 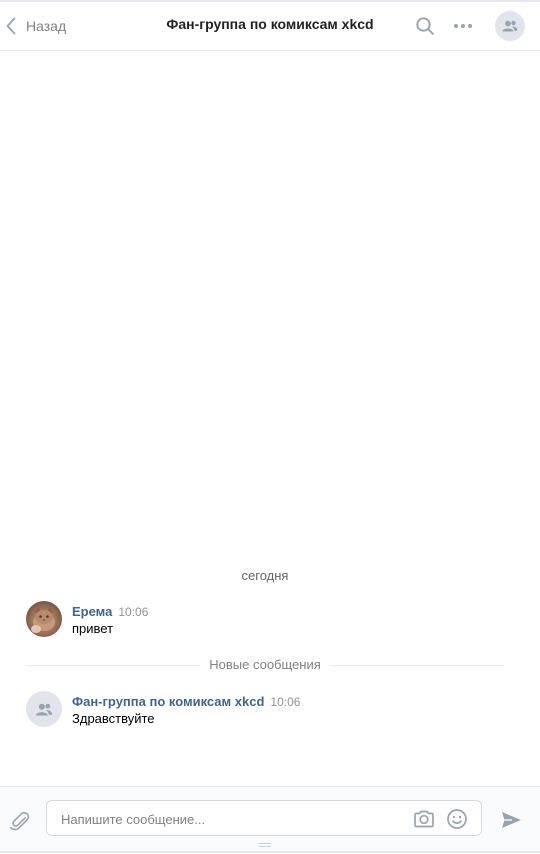 I want to click on new-messages-label: Новые сообщения, so click(x=265, y=664).